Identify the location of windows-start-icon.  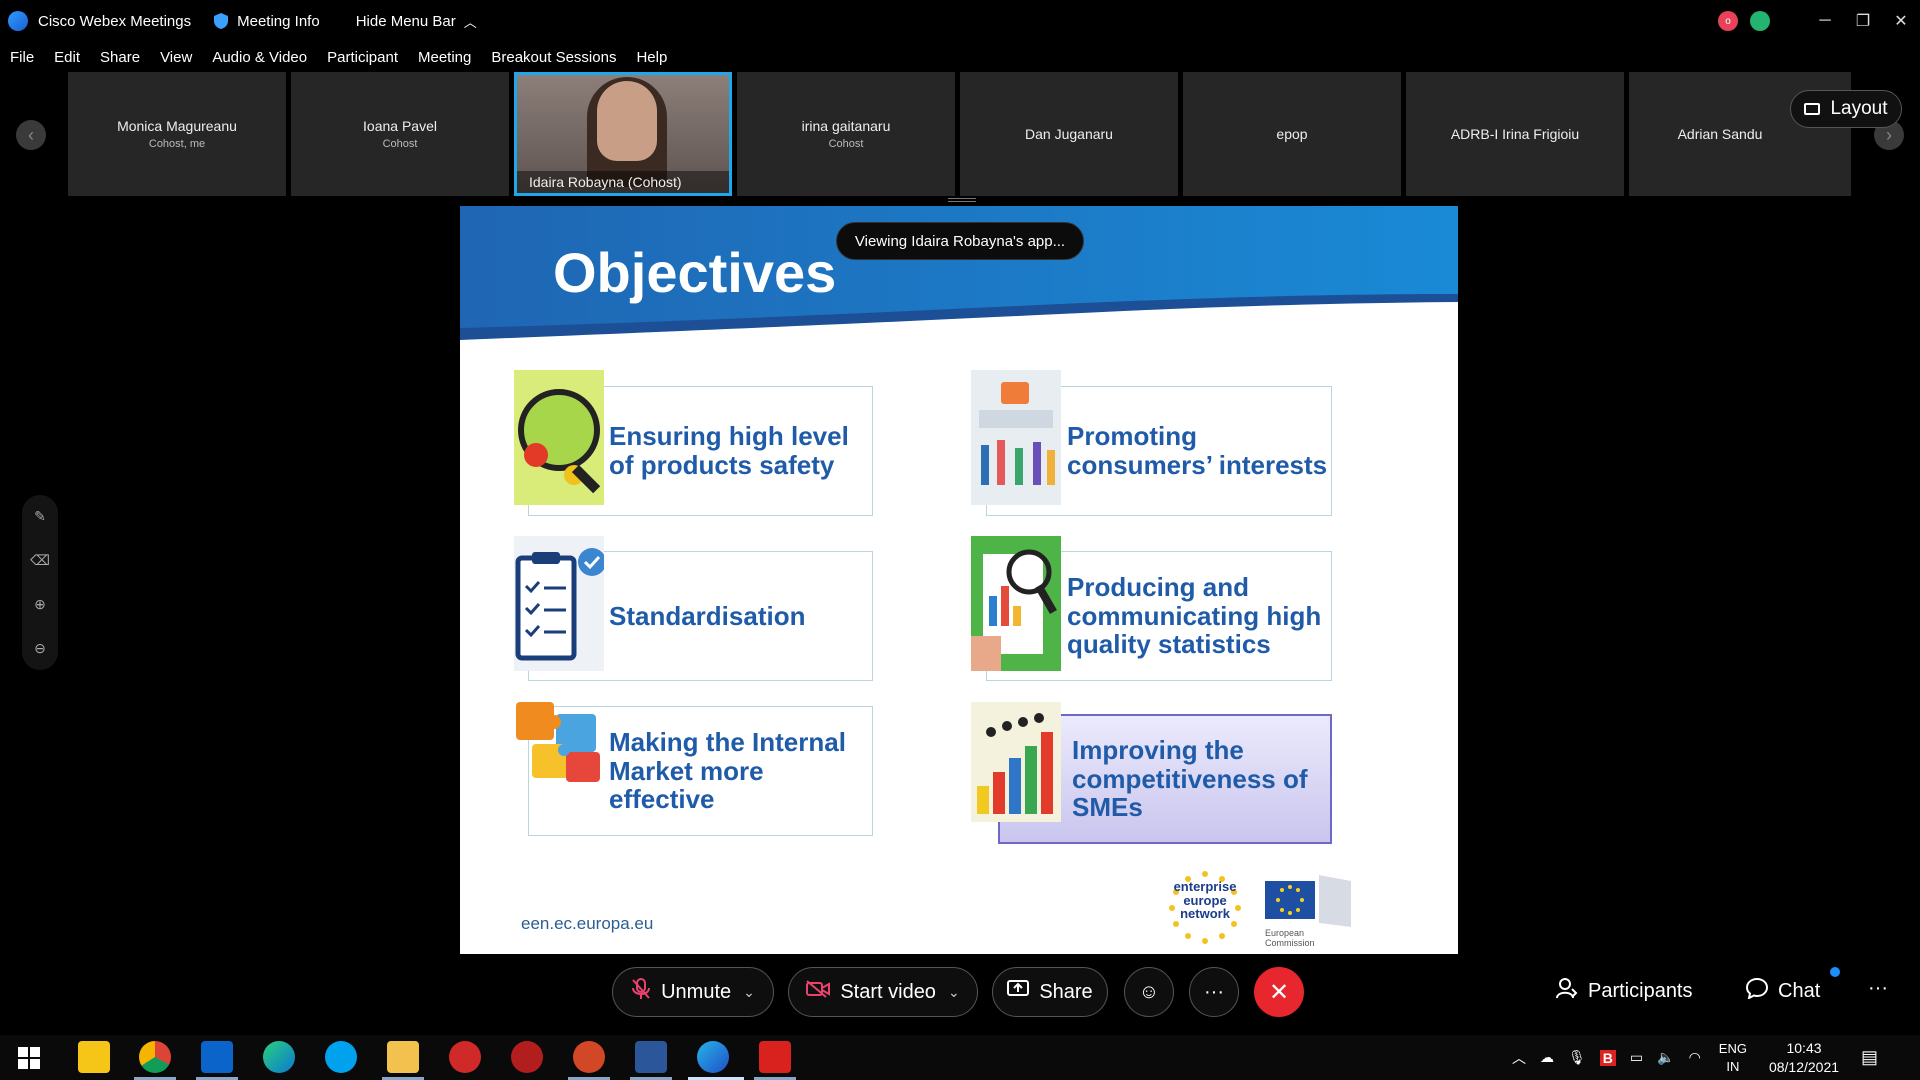
(29, 1058).